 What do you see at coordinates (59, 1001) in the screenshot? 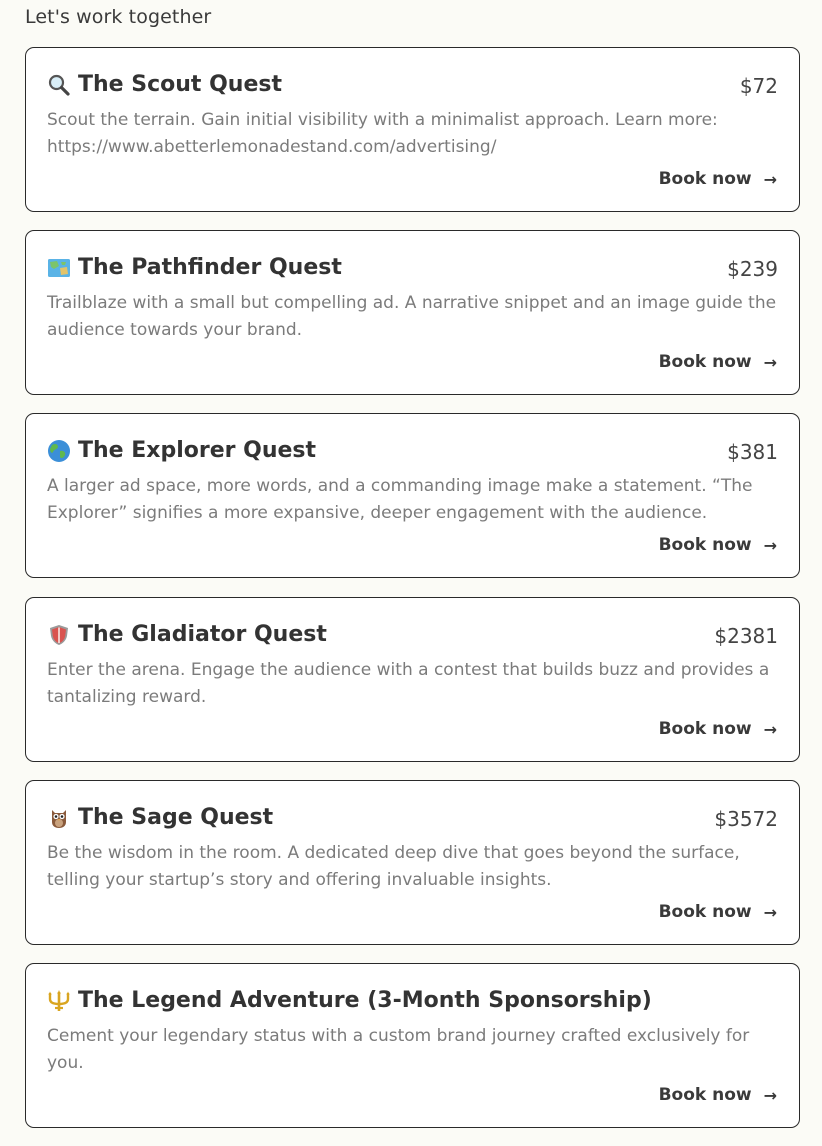
I see `trident-icon` at bounding box center [59, 1001].